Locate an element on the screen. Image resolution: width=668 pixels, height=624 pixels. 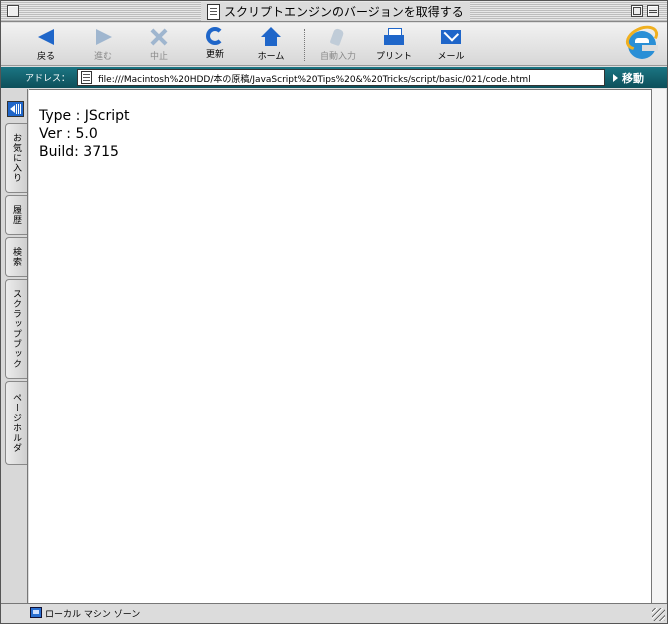
address-input is located at coordinates (348, 78).